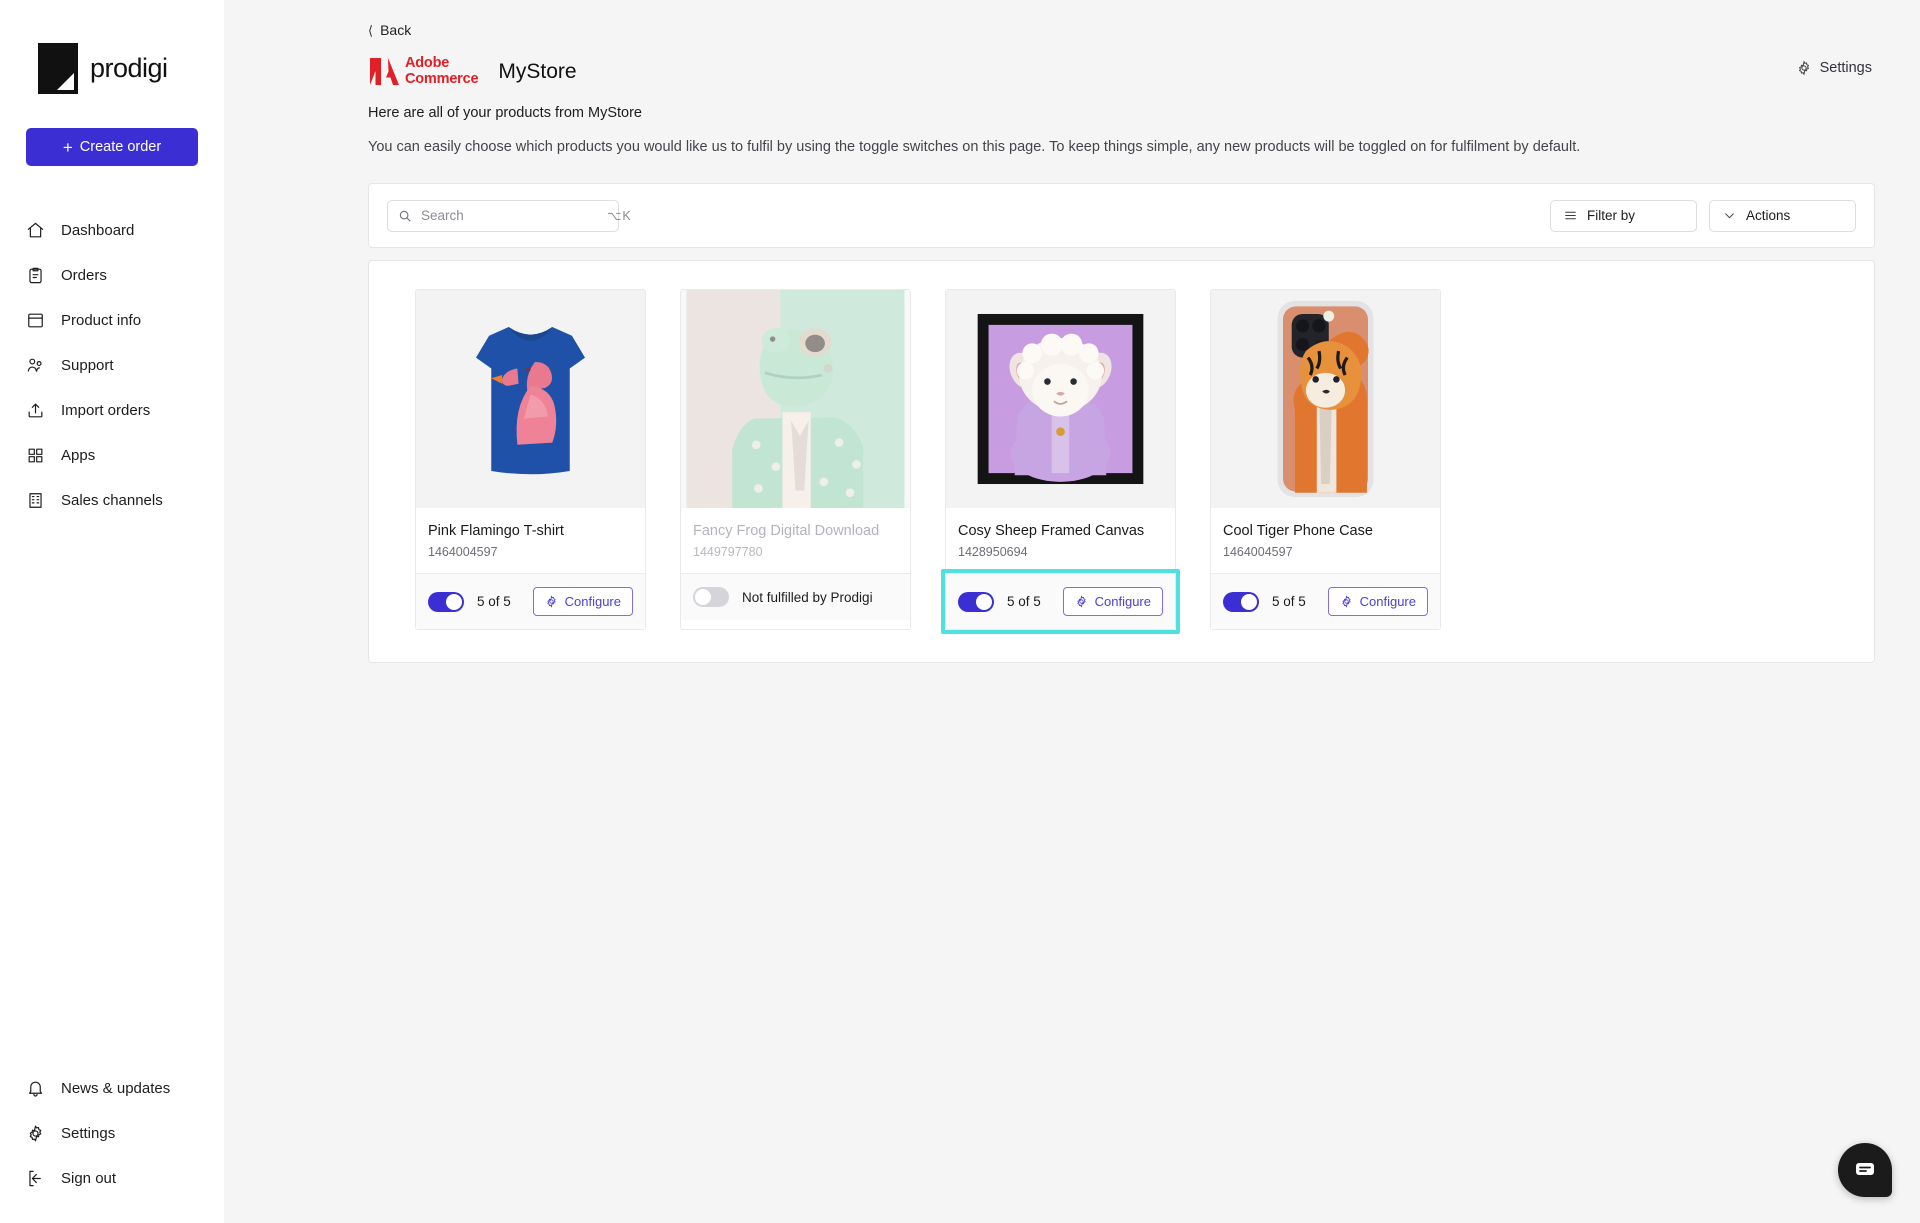 Image resolution: width=1920 pixels, height=1223 pixels. What do you see at coordinates (84, 275) in the screenshot?
I see `sidebar-item-label: Orders` at bounding box center [84, 275].